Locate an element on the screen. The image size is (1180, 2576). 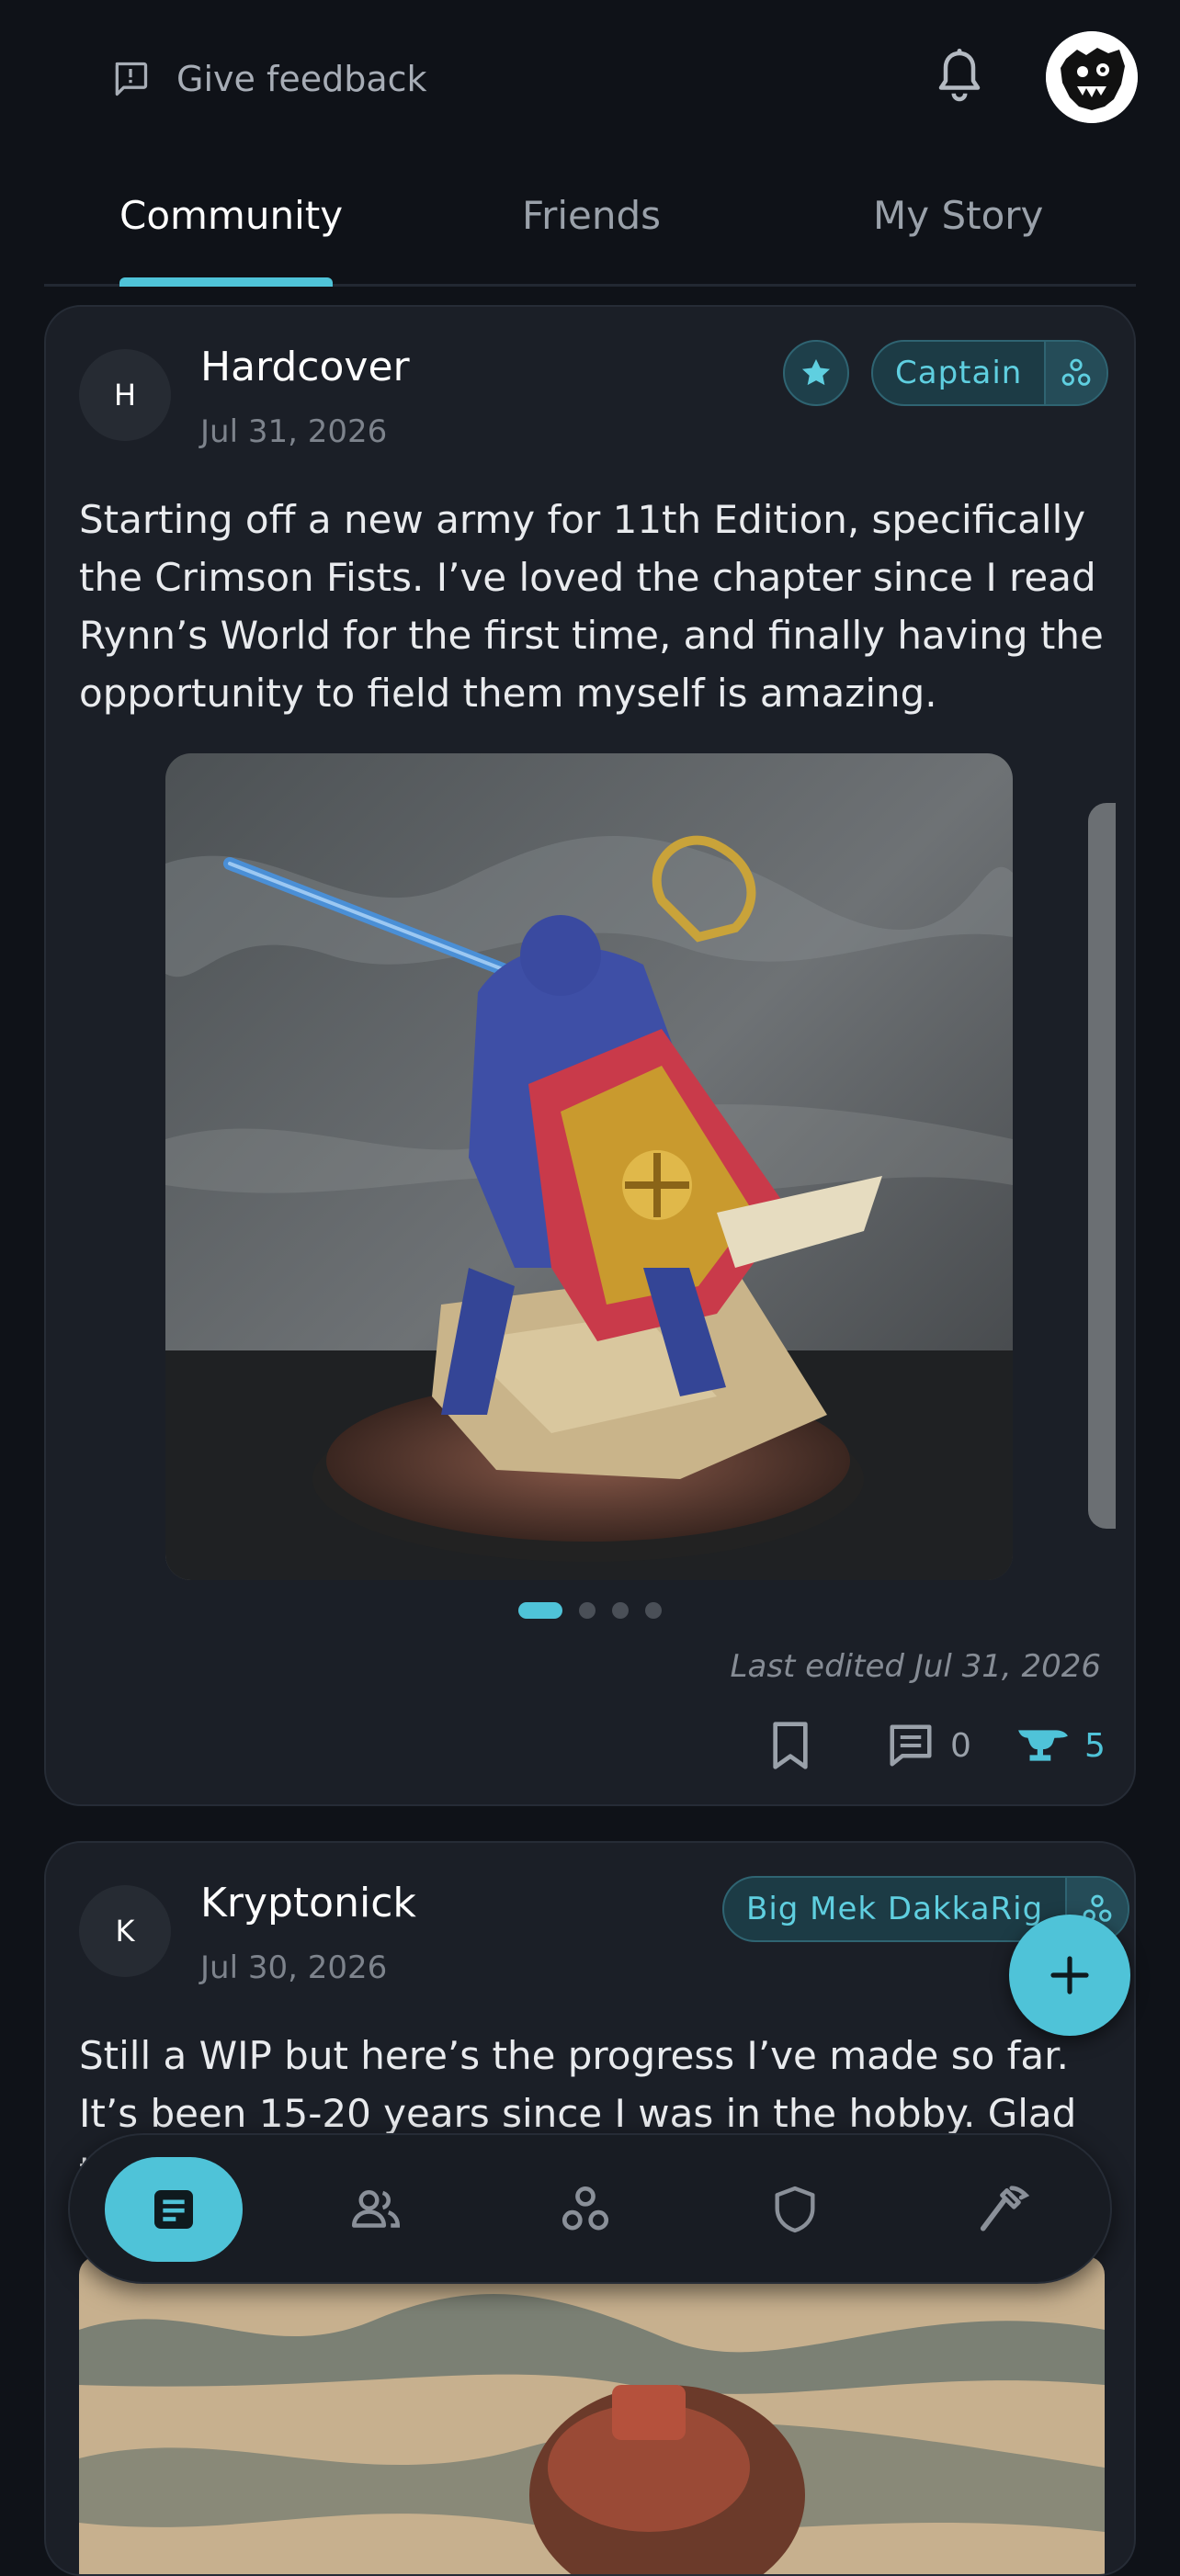
last-edited-label: Last edited Jul 31, 2026 is located at coordinates (915, 1666).